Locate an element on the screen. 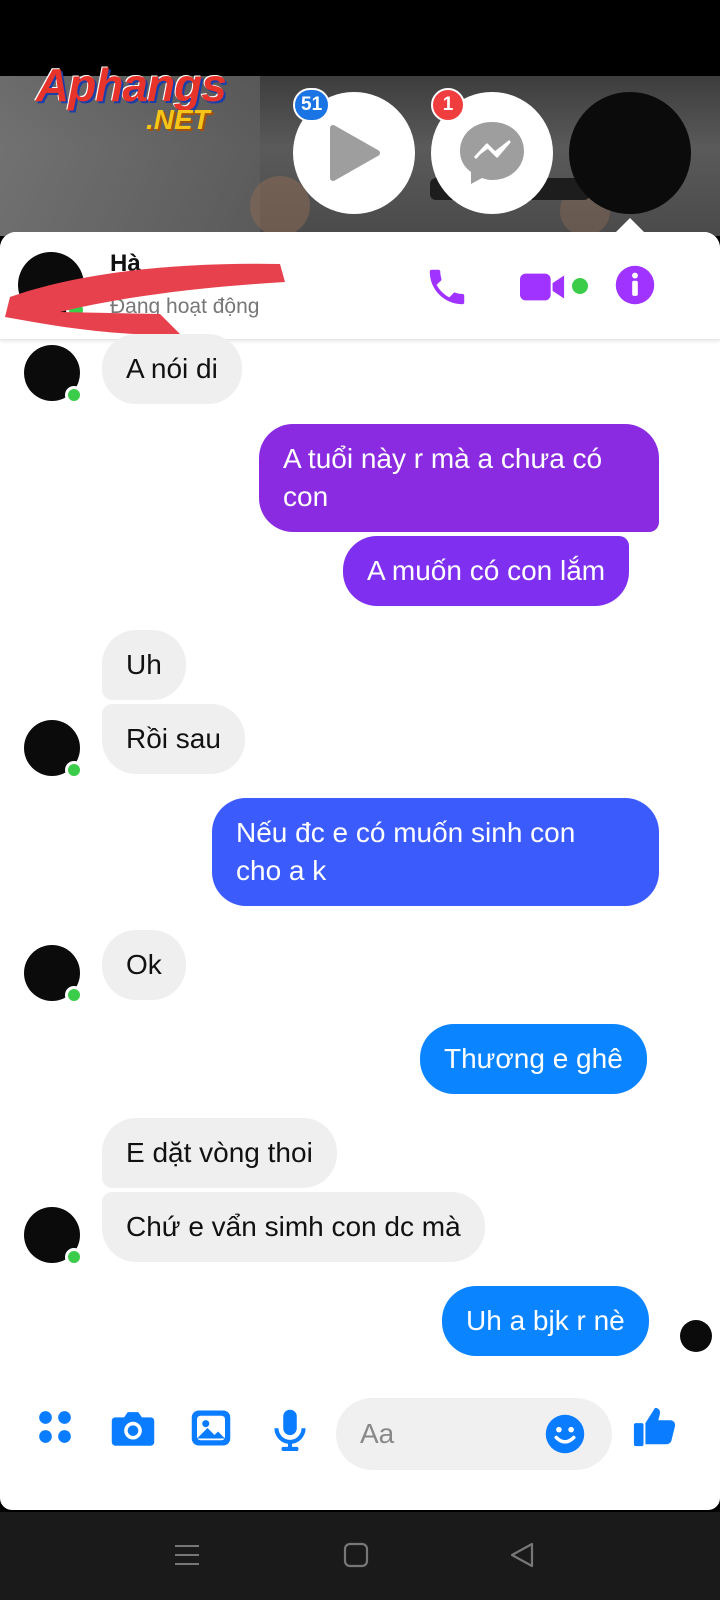 This screenshot has width=720, height=1600. message-input: Aa is located at coordinates (474, 1434).